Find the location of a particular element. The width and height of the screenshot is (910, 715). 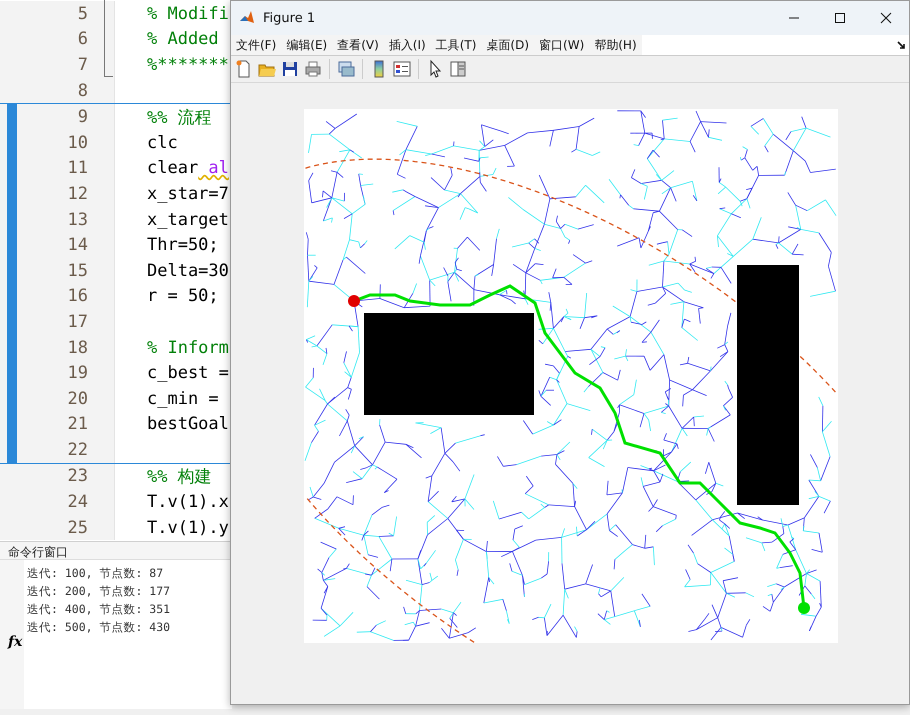

code-line: x_star=7 is located at coordinates (187, 194).